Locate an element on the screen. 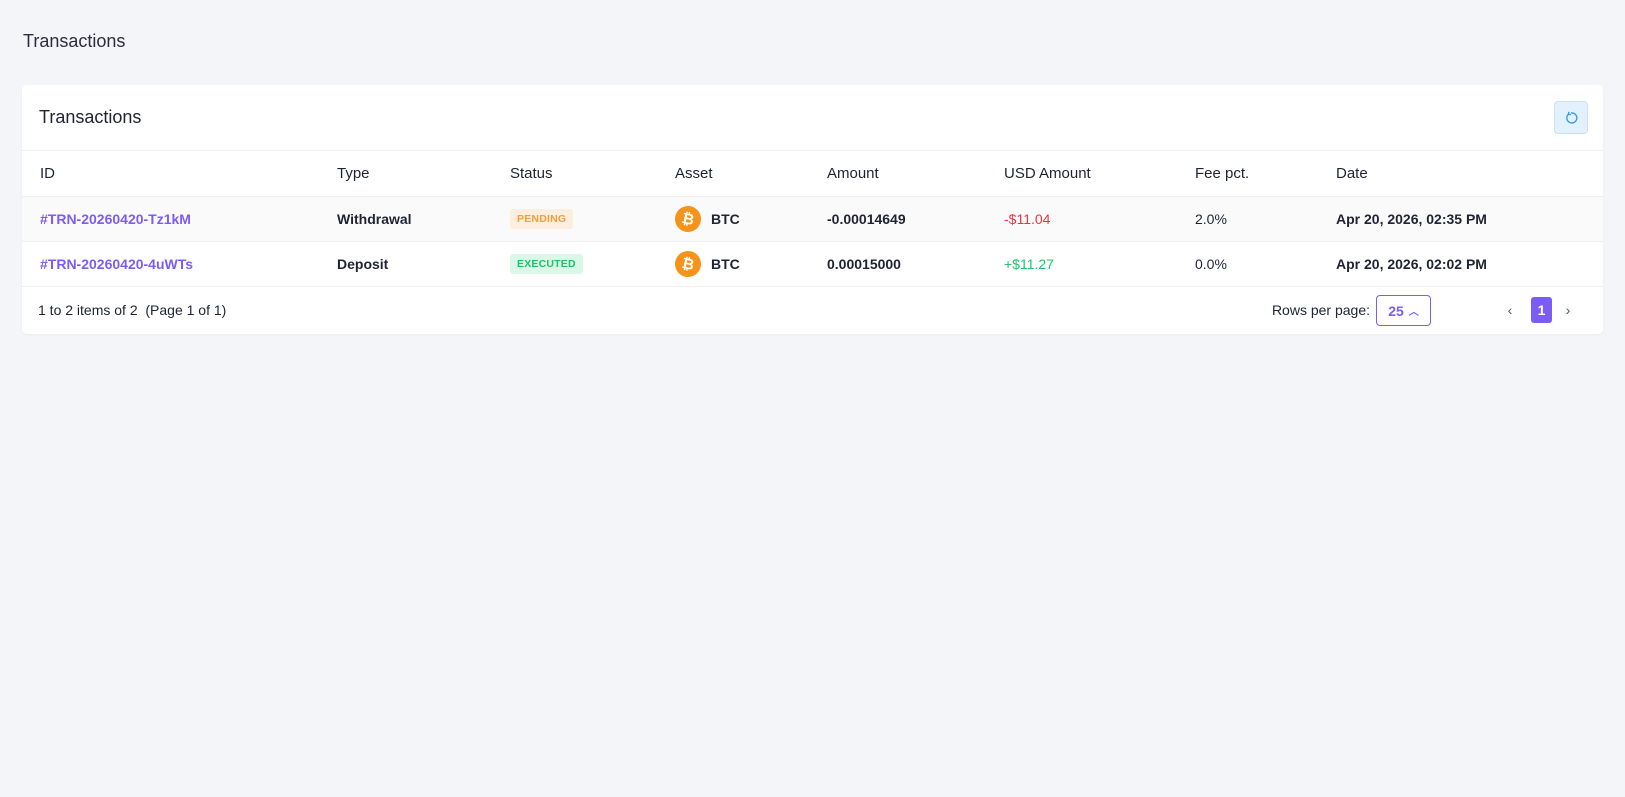 This screenshot has height=797, width=1625. refresh-button is located at coordinates (1571, 117).